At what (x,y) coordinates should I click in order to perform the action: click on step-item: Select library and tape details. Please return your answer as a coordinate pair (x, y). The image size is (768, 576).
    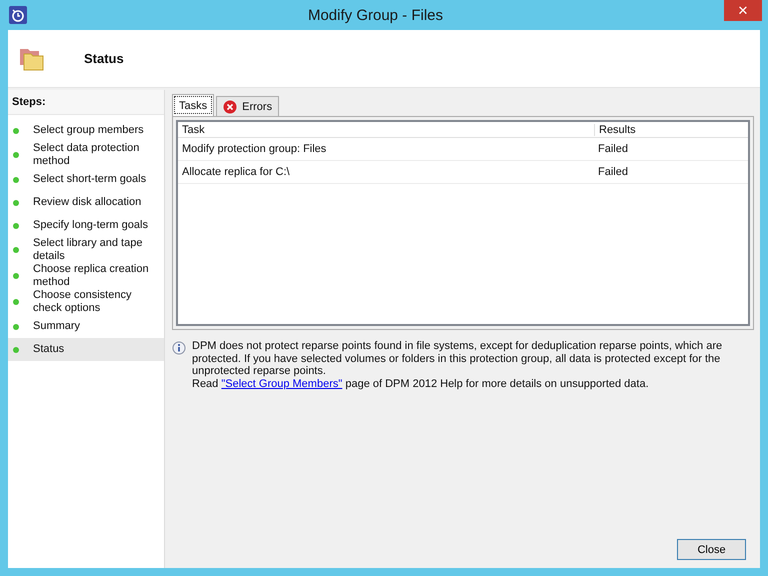
    Looking at the image, I should click on (86, 250).